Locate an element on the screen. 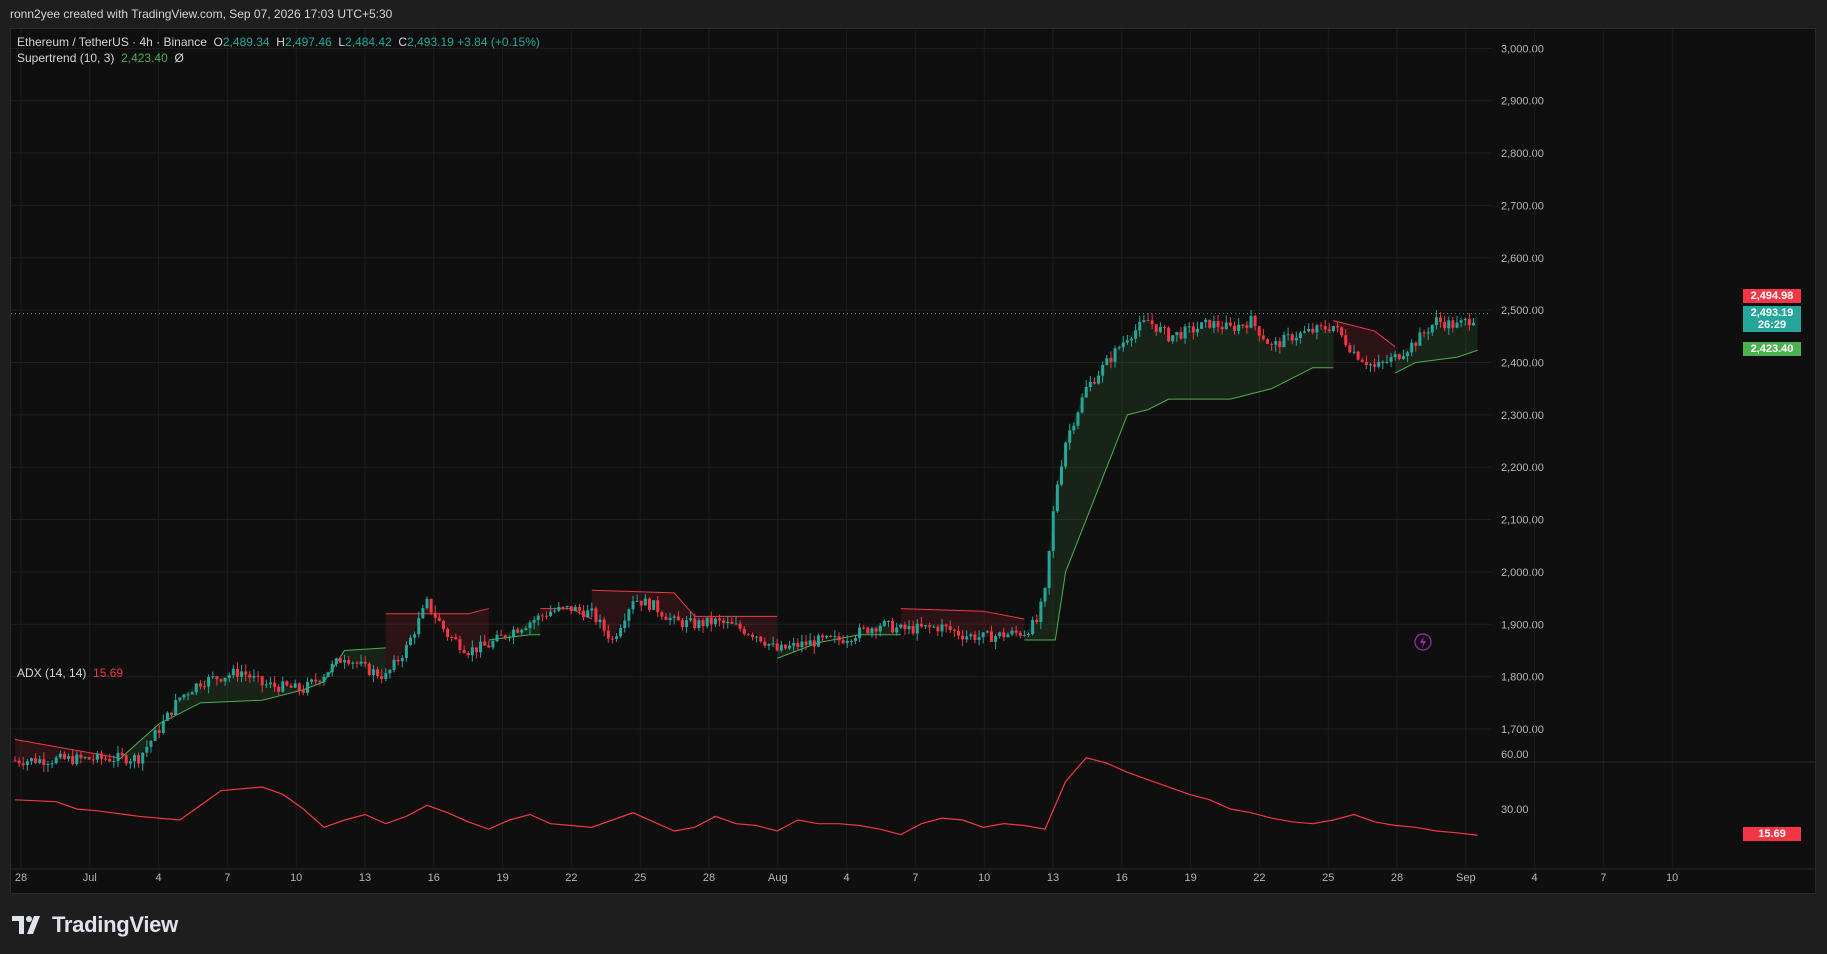 This screenshot has height=954, width=1827. symbol-name: Ethereum / TetherUS · 4h · Binance is located at coordinates (112, 42).